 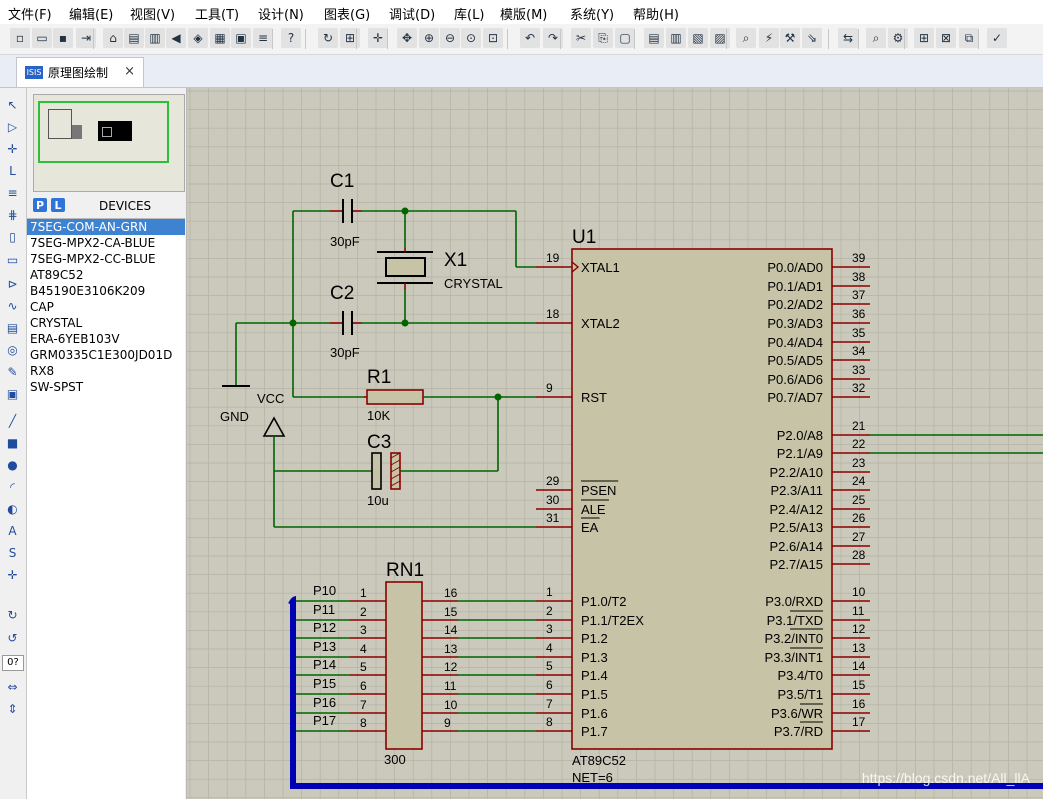 I want to click on junction-mode-icon: ✛, so click(x=12, y=148).